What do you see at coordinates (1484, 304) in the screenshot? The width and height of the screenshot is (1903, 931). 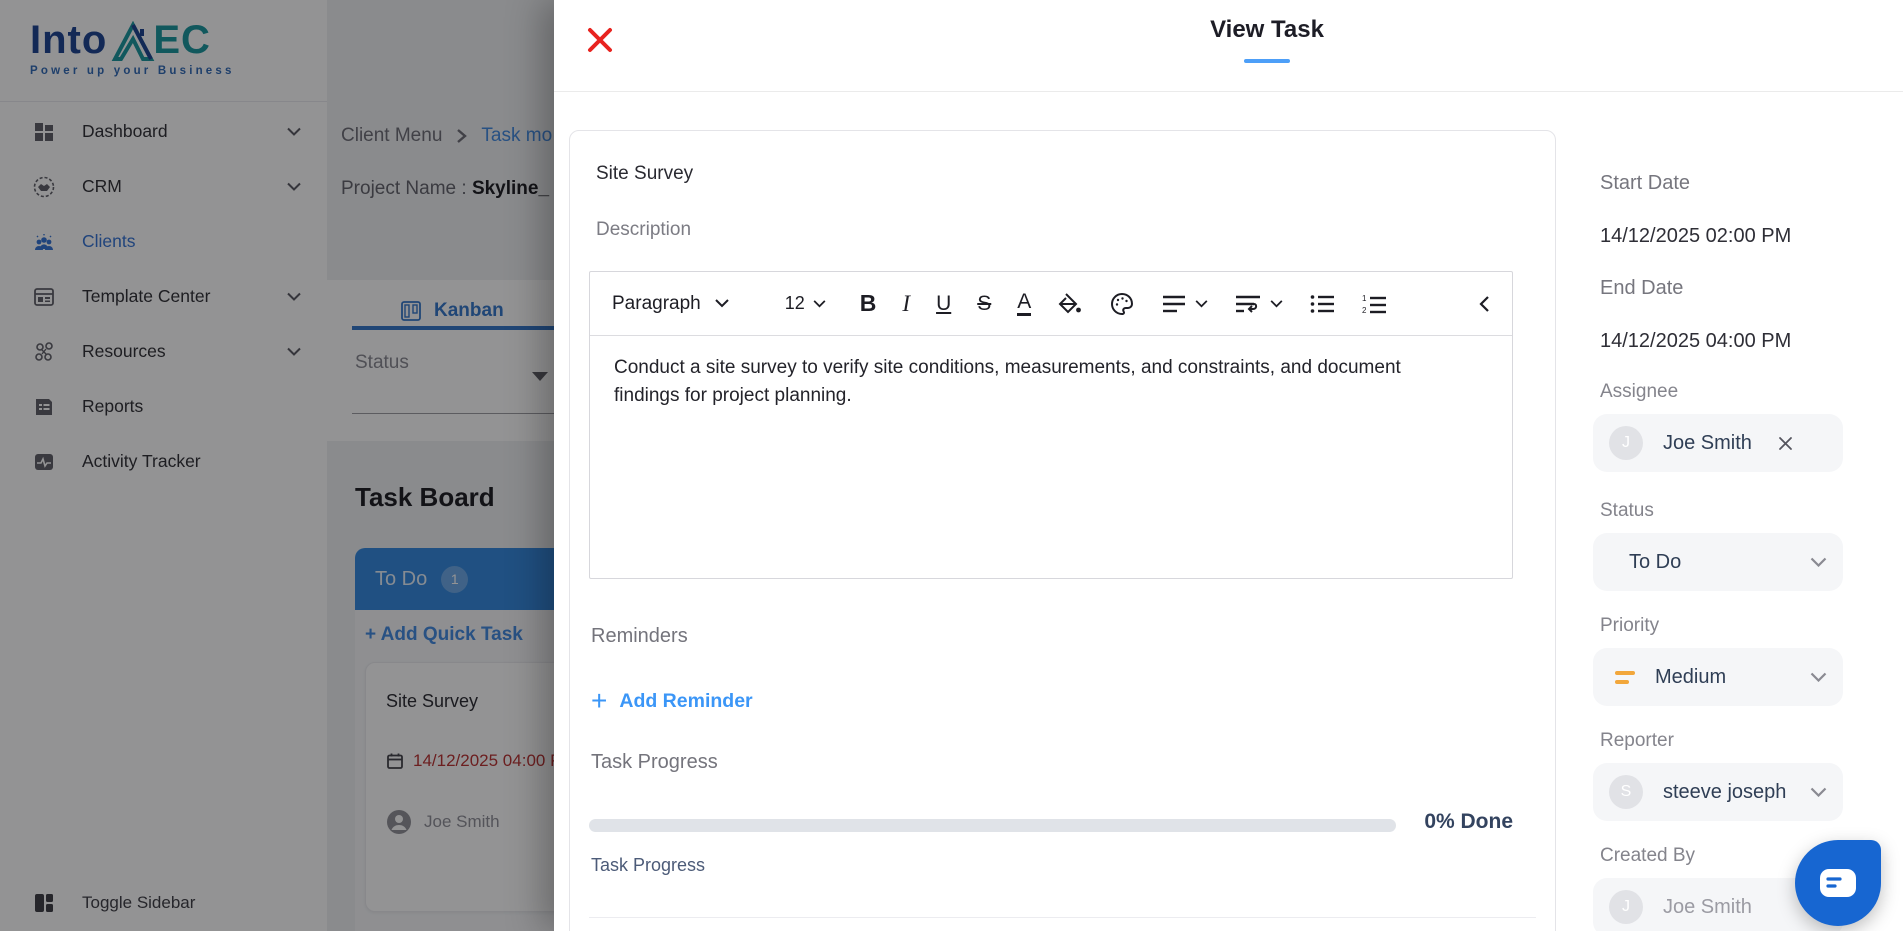 I see `toolbar-scroll-left-icon` at bounding box center [1484, 304].